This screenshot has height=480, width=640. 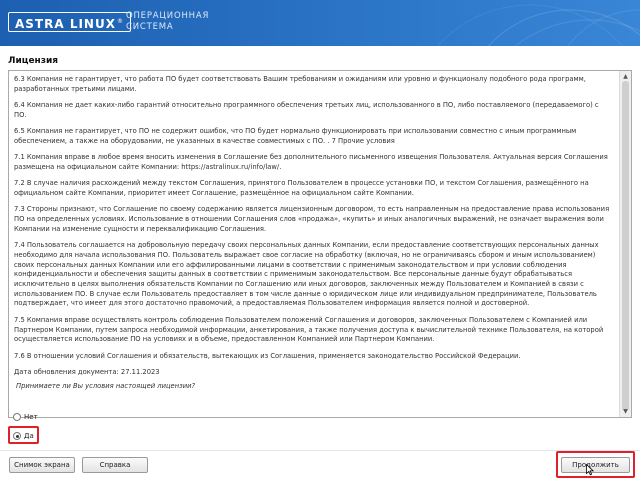 I want to click on yes-option-highlight, so click(x=23, y=435).